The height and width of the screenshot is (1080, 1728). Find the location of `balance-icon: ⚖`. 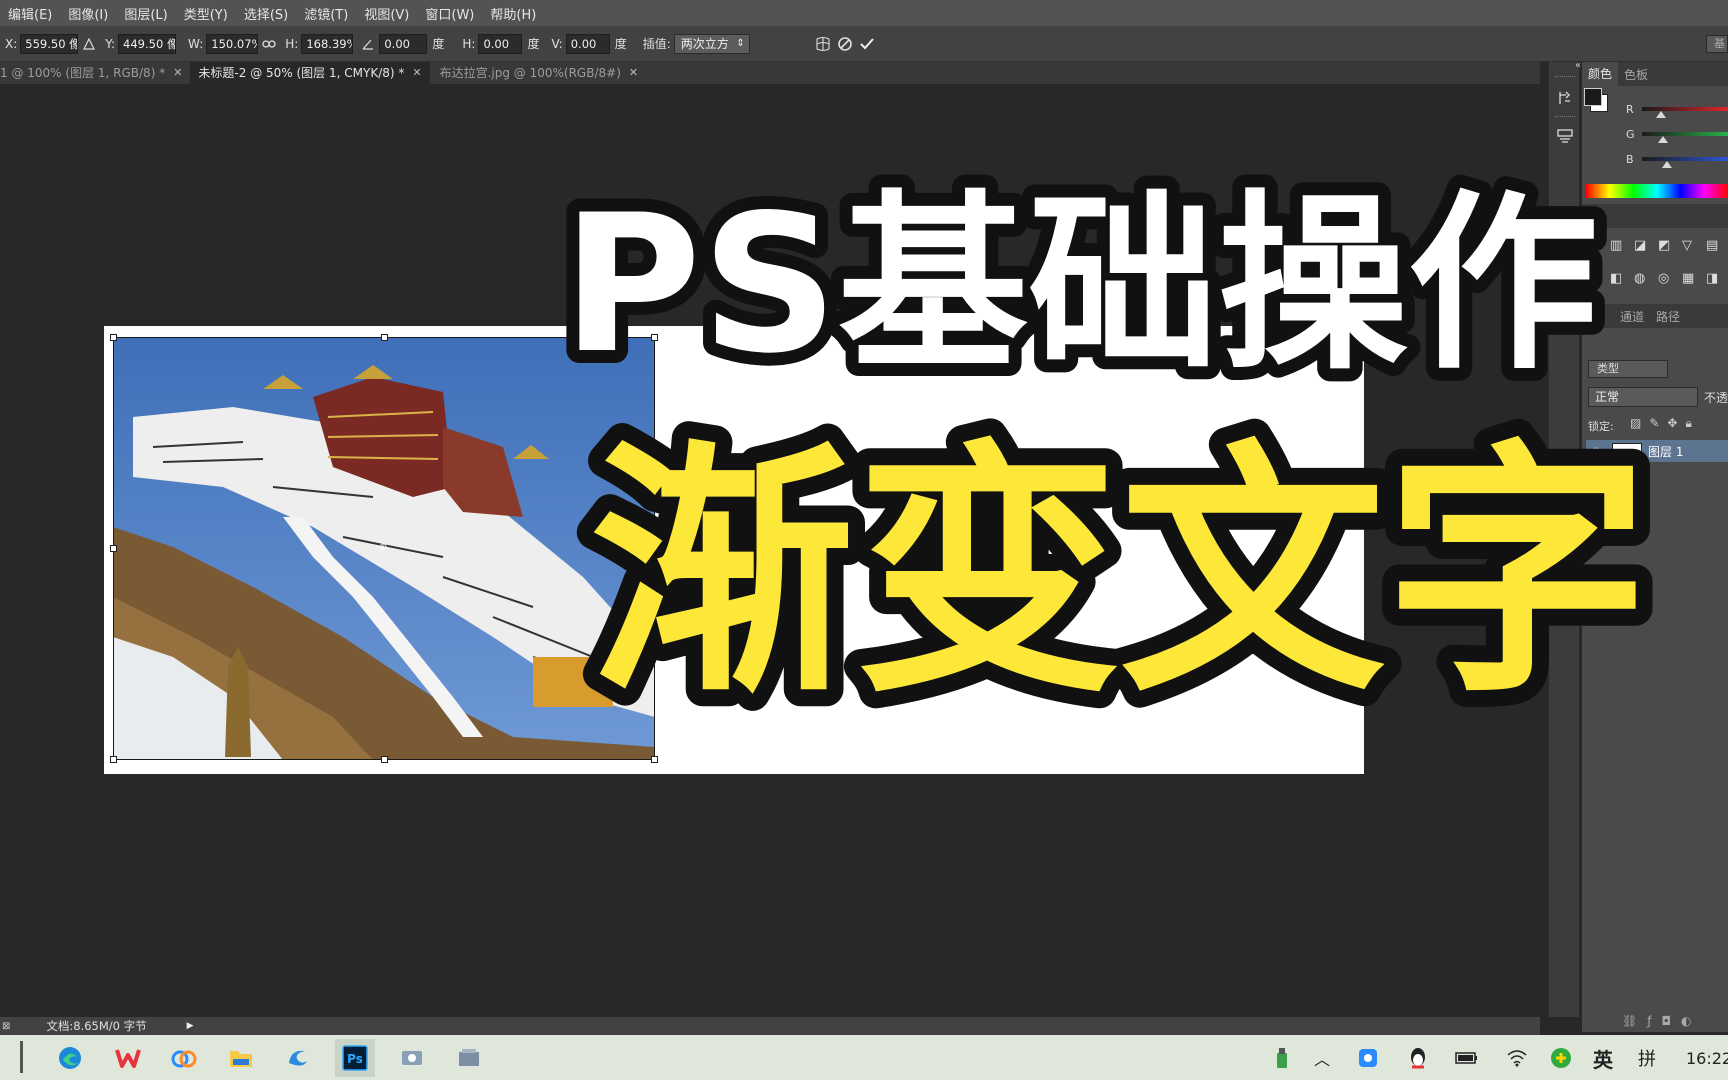

balance-icon: ⚖ is located at coordinates (1597, 283).